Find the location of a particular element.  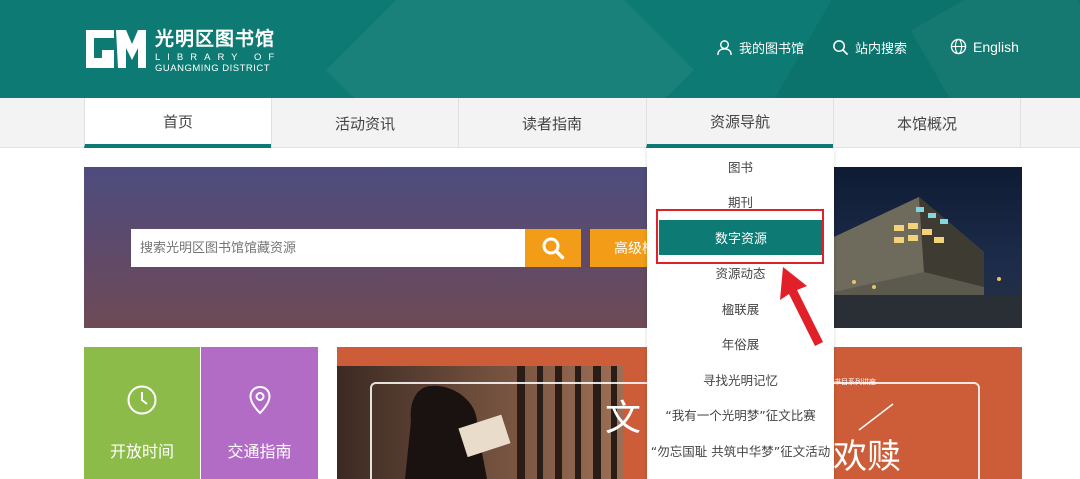

red-arrow-icon is located at coordinates (801, 306).